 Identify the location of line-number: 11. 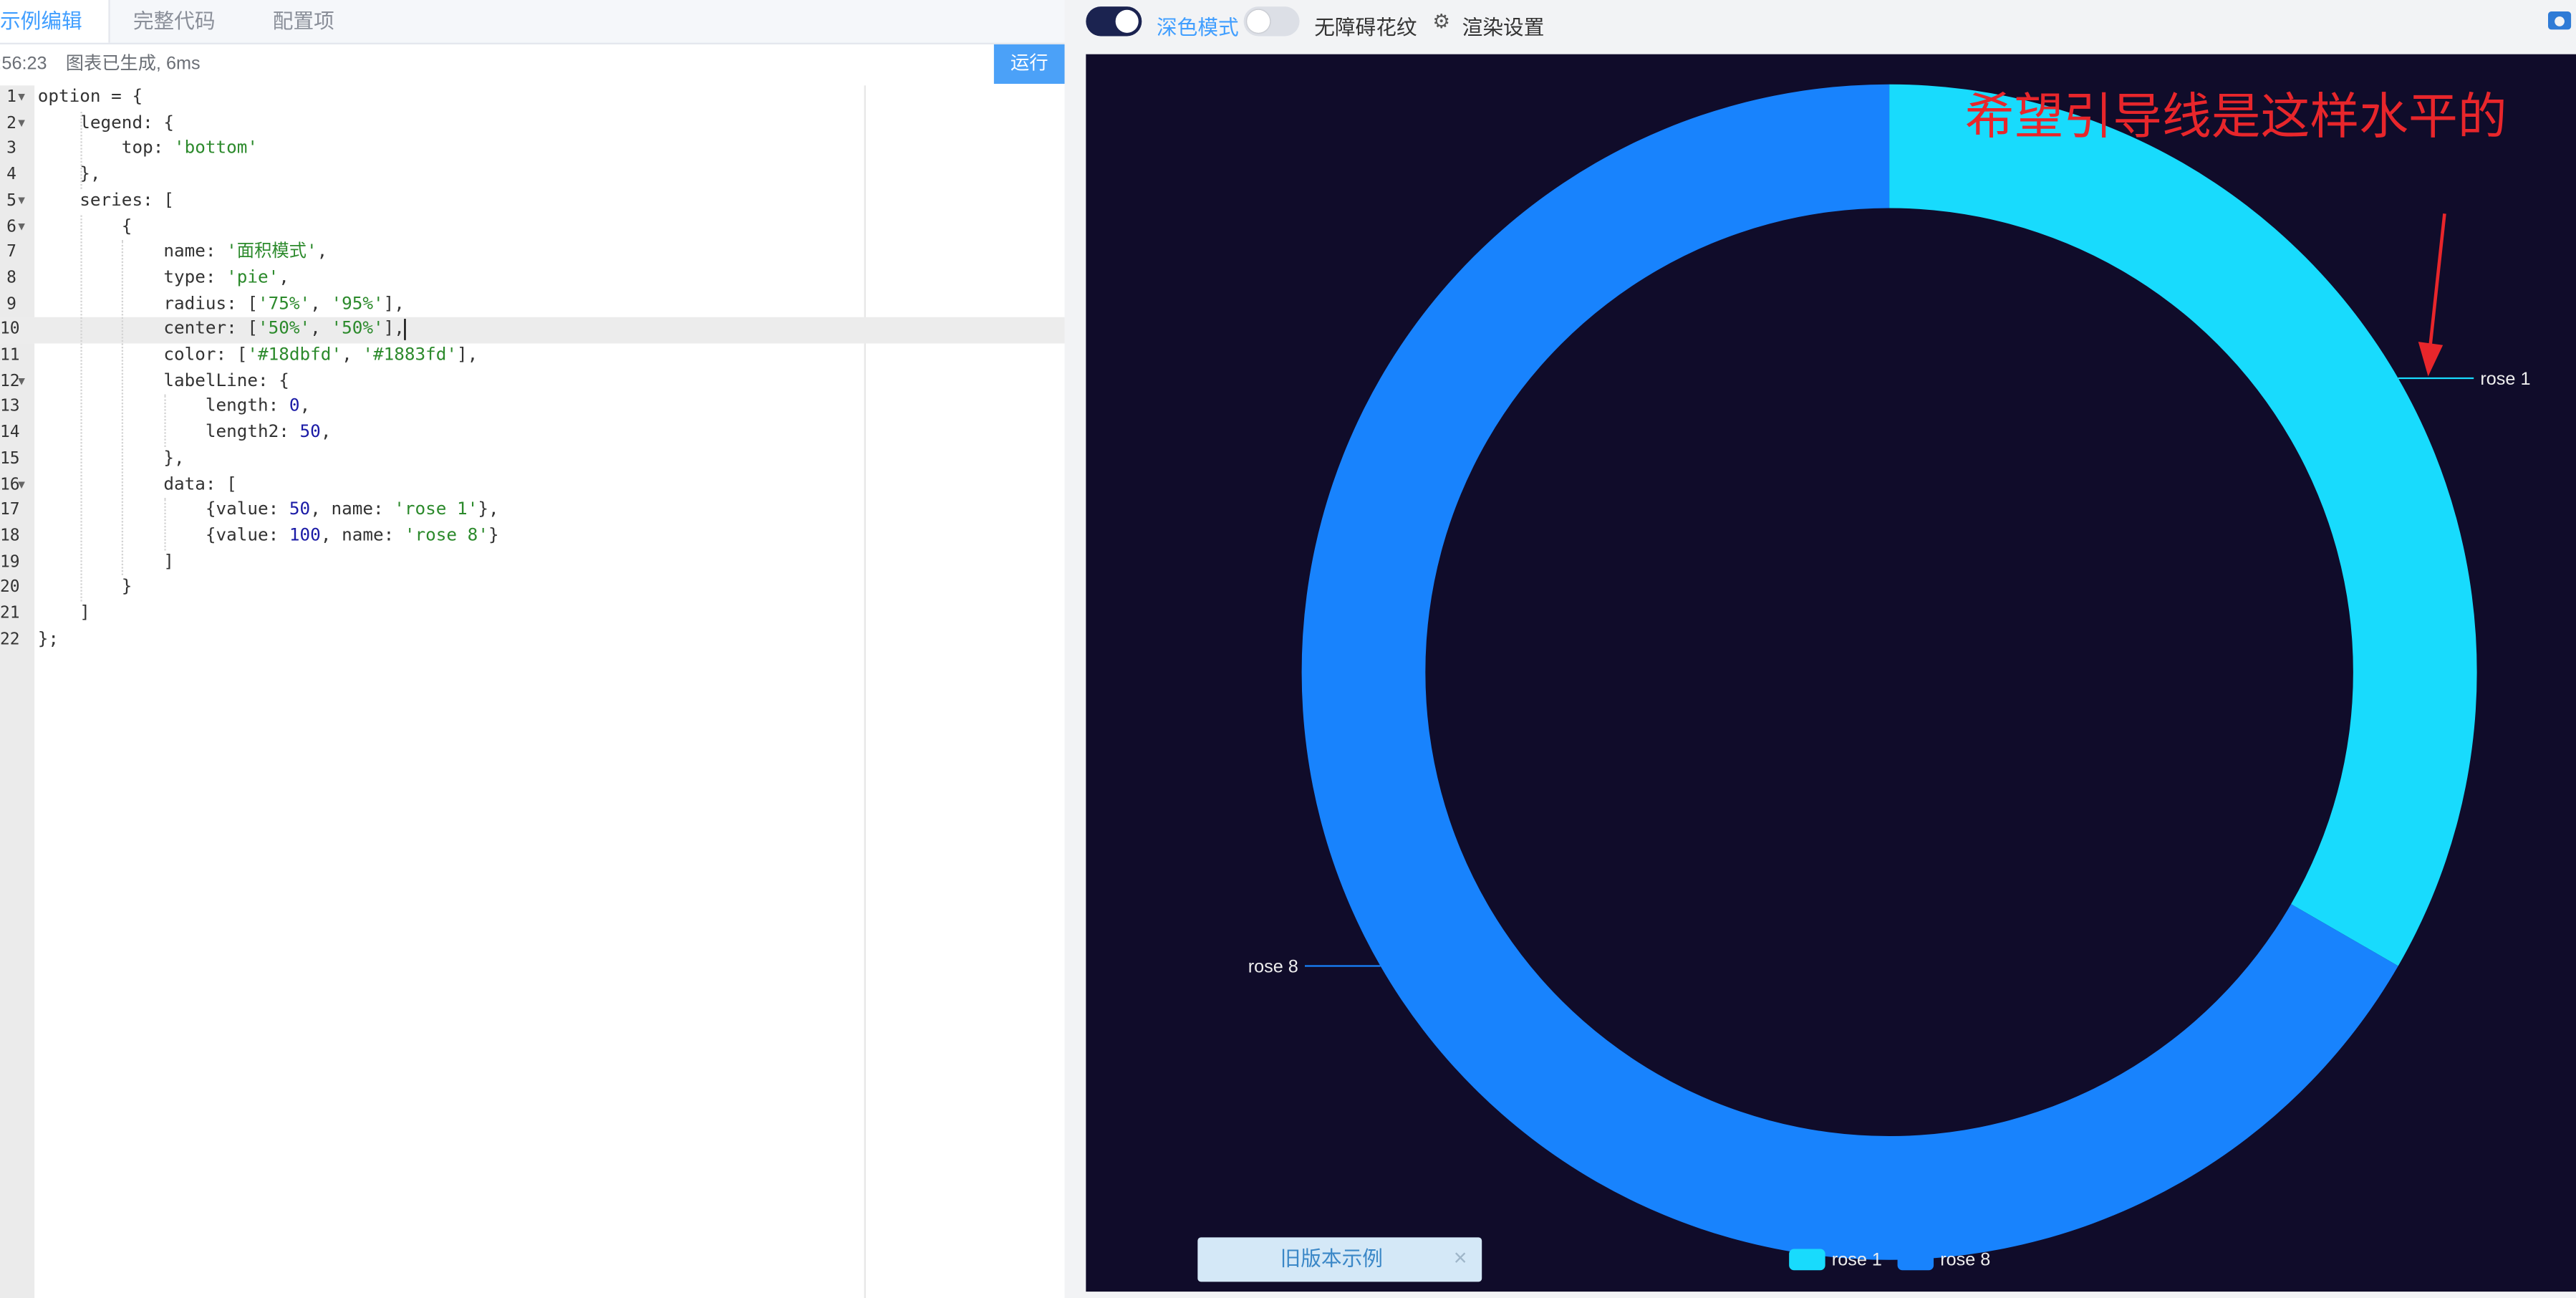
(10, 356).